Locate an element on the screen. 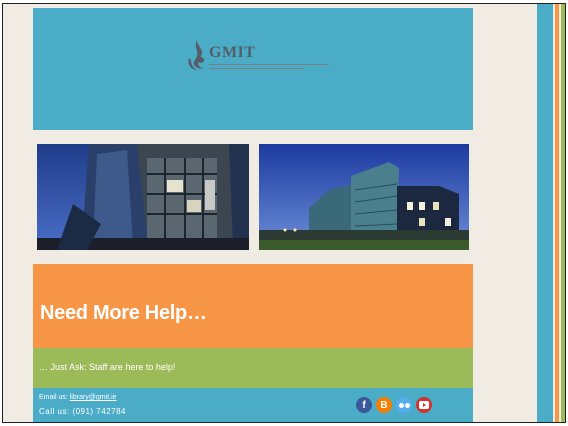 The image size is (568, 426). email-line: Email us: library@gmit.ie is located at coordinates (78, 397).